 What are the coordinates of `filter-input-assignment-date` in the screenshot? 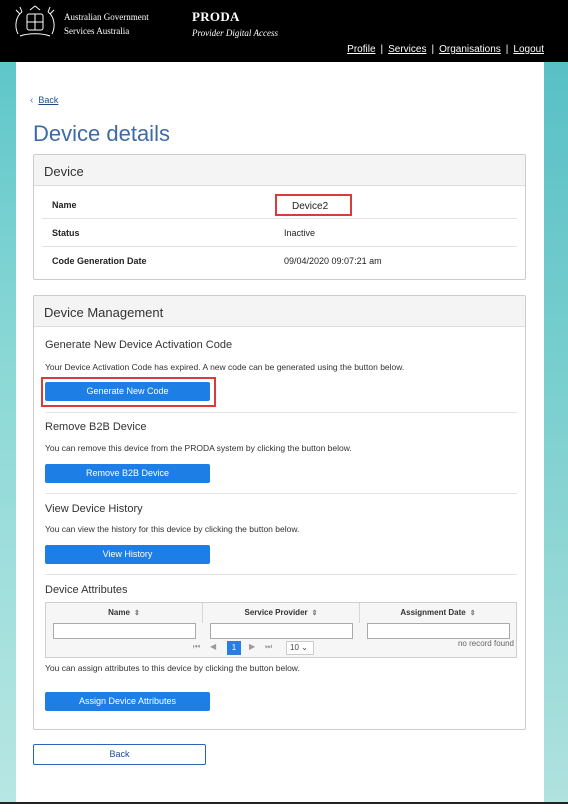 It's located at (438, 631).